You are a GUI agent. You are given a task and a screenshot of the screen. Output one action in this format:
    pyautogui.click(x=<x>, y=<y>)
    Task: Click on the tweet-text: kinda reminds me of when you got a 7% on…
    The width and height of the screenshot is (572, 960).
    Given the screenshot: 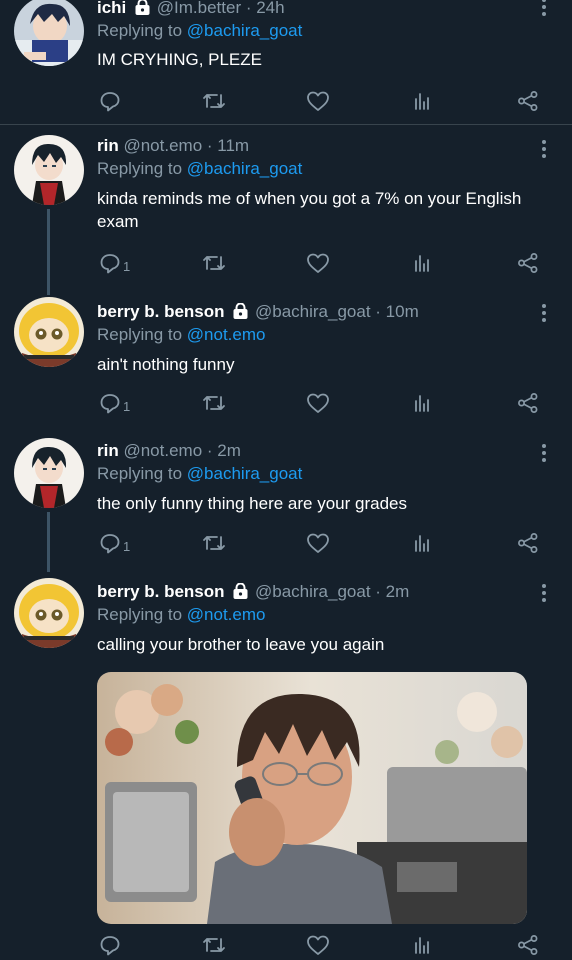 What is the action you would take?
    pyautogui.click(x=309, y=210)
    